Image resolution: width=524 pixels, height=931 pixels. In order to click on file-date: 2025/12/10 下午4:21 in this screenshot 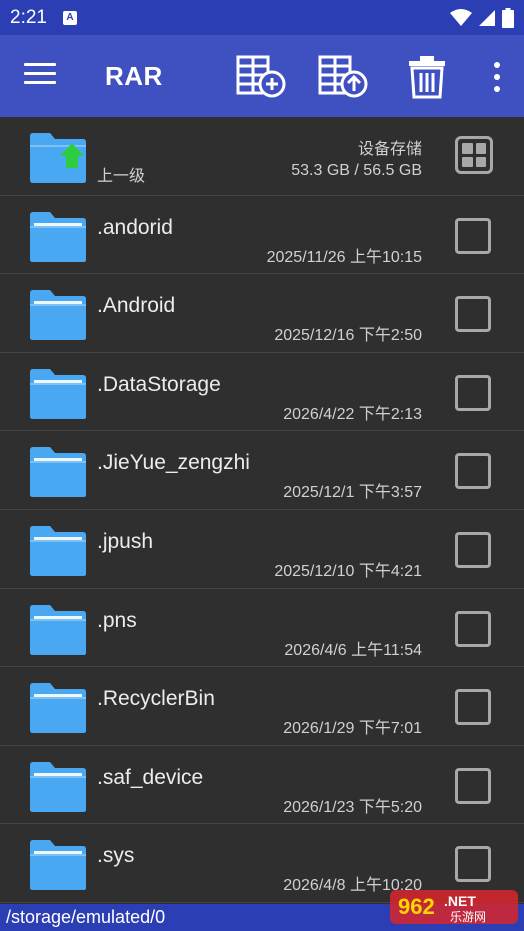, I will do `click(348, 571)`.